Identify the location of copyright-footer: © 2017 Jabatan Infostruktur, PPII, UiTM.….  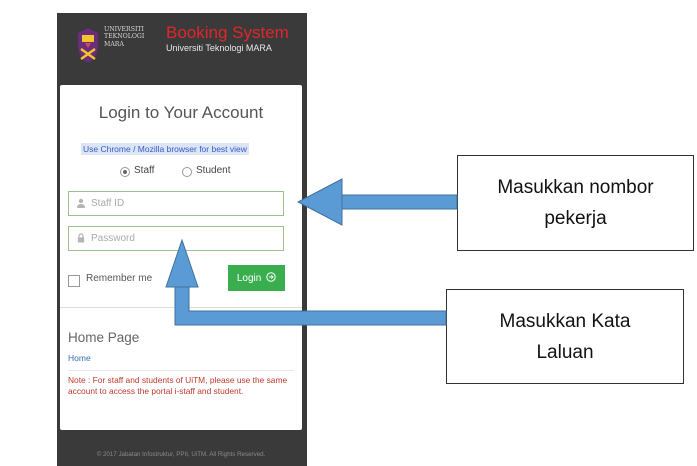
(181, 454).